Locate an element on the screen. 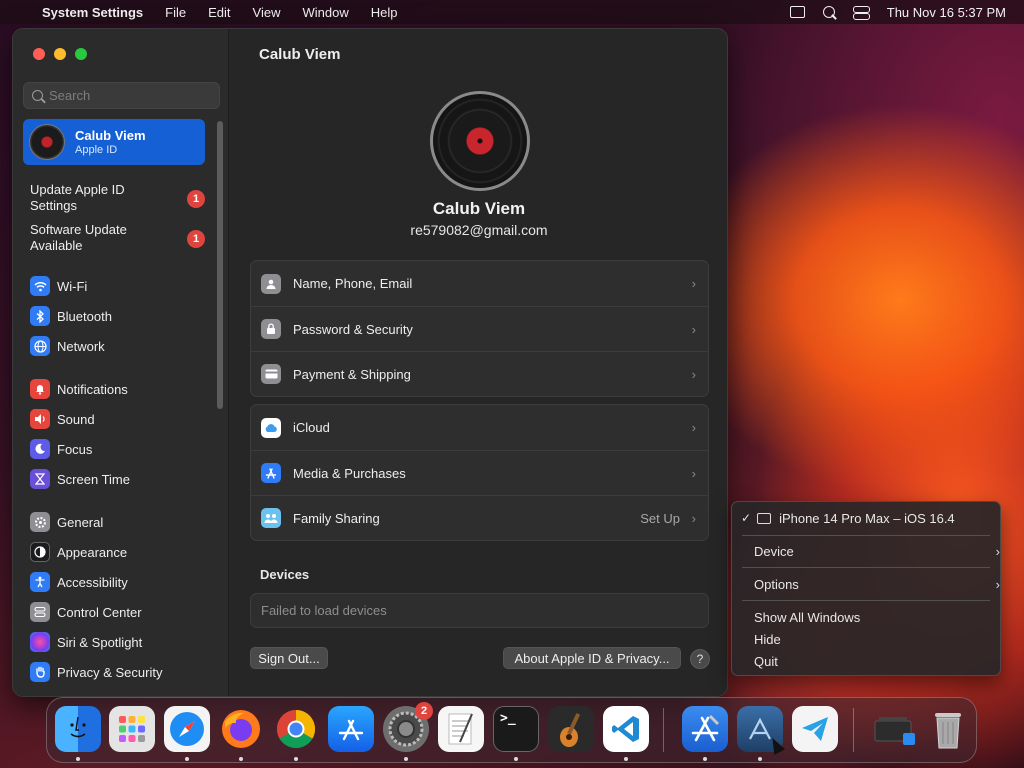  hand-icon is located at coordinates (40, 672).